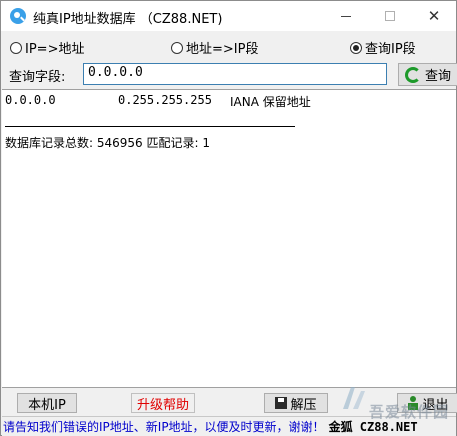 Image resolution: width=457 pixels, height=436 pixels. What do you see at coordinates (107, 143) in the screenshot?
I see `result-summary: 数据库记录总数: 546956 匹配记录: 1` at bounding box center [107, 143].